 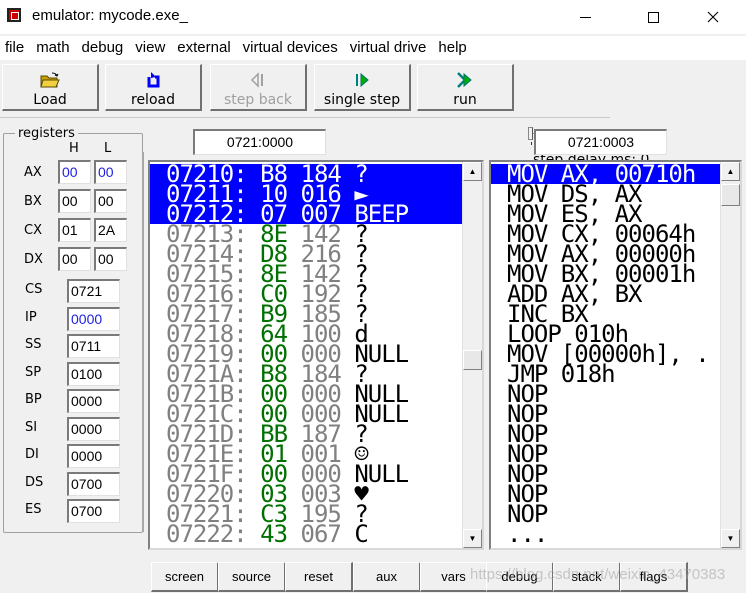 What do you see at coordinates (452, 48) in the screenshot?
I see `menu-help: help` at bounding box center [452, 48].